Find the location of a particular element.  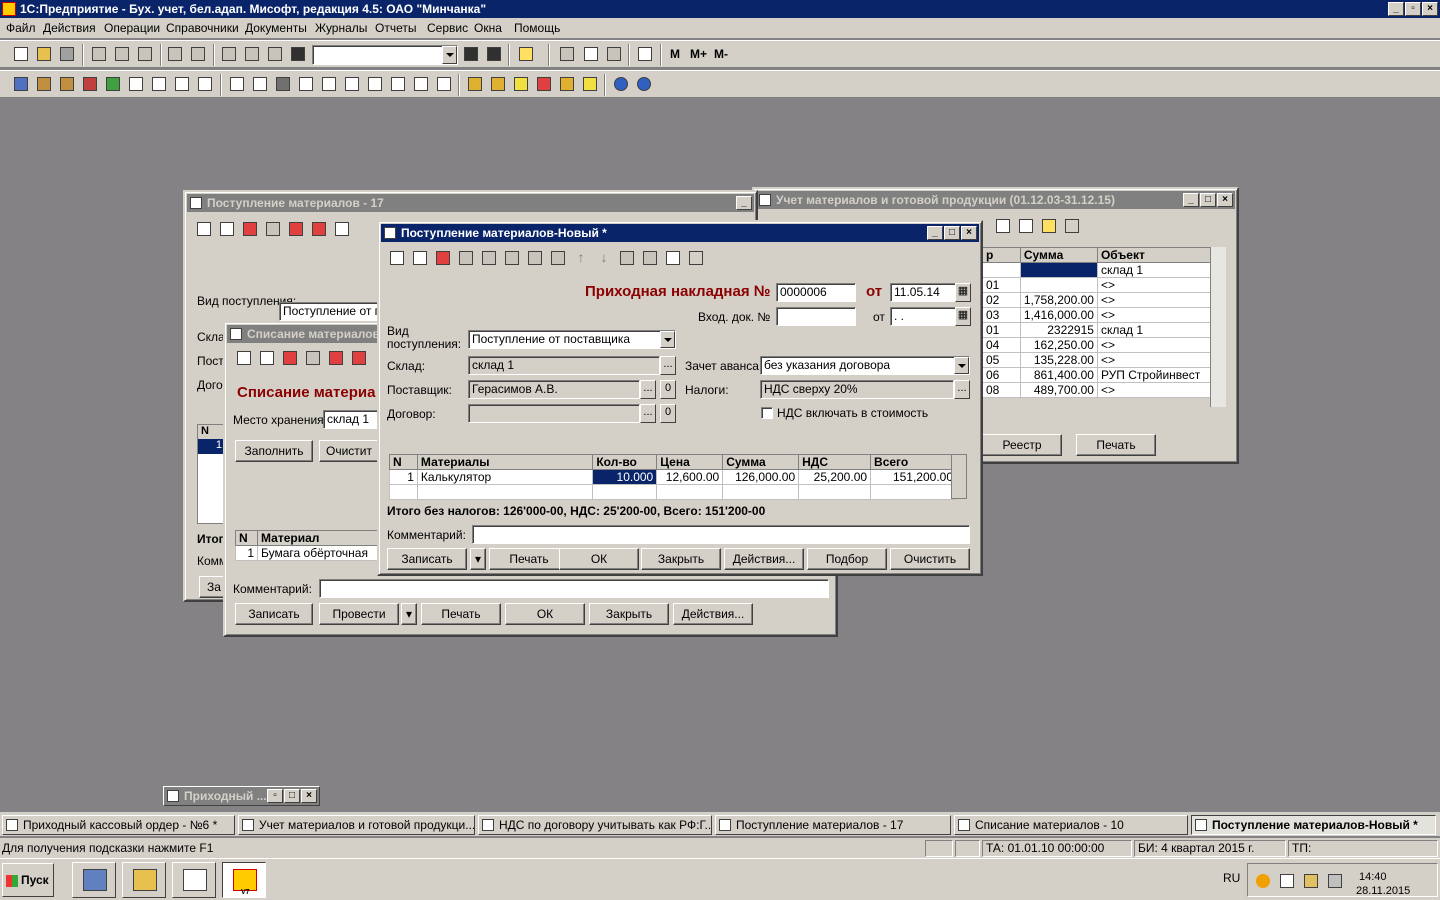

vat-include-checkbox is located at coordinates (767, 413).